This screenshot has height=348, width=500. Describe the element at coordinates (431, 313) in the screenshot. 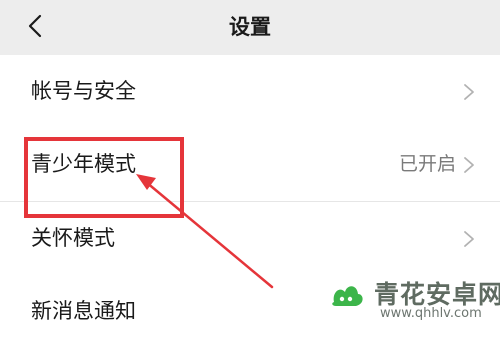

I see `watermark-url: www.qhhlv.com` at that location.